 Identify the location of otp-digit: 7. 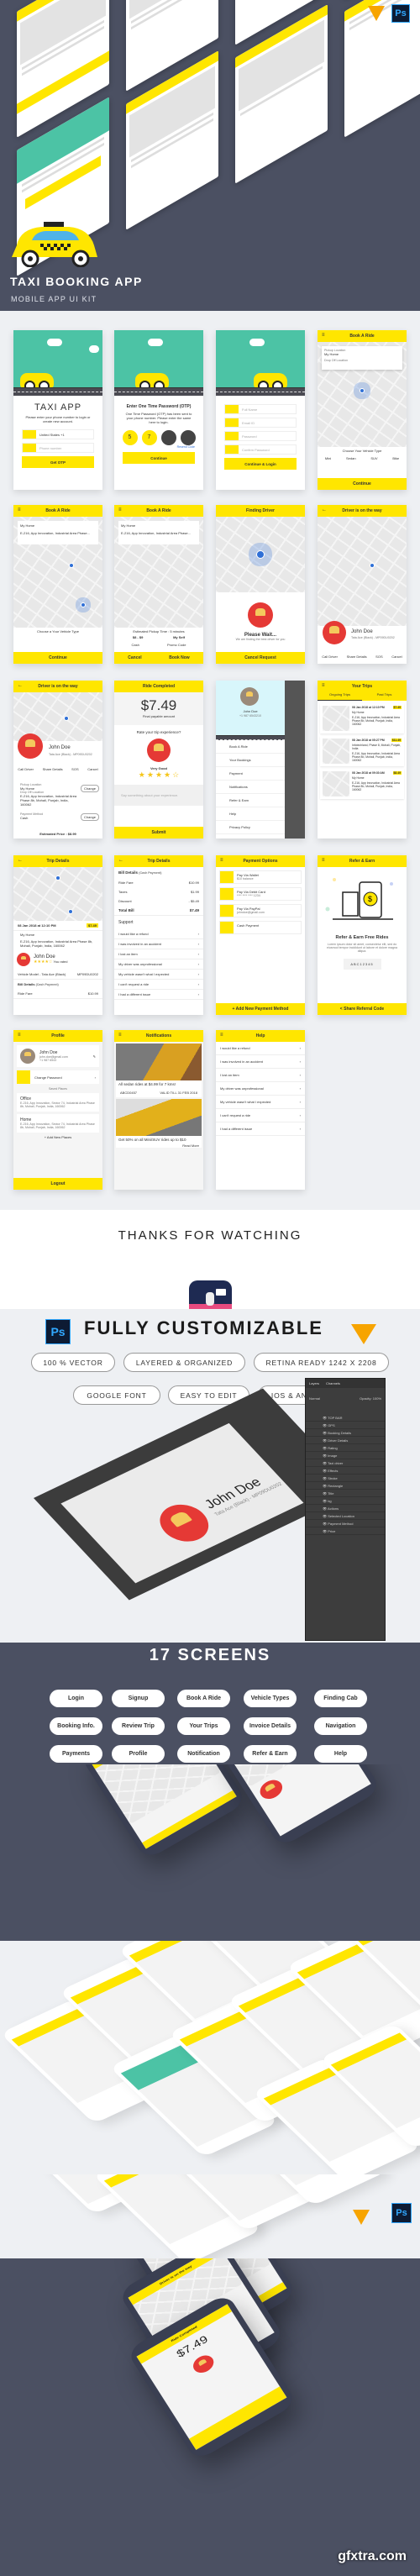
(149, 438).